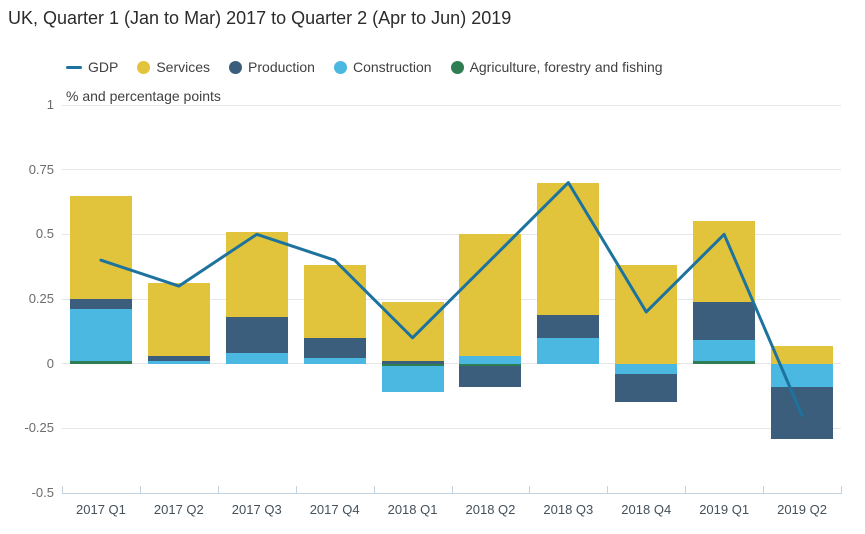 The height and width of the screenshot is (534, 865). Describe the element at coordinates (568, 509) in the screenshot. I see `x-axis-label-2018-q3: 2018 Q3` at that location.